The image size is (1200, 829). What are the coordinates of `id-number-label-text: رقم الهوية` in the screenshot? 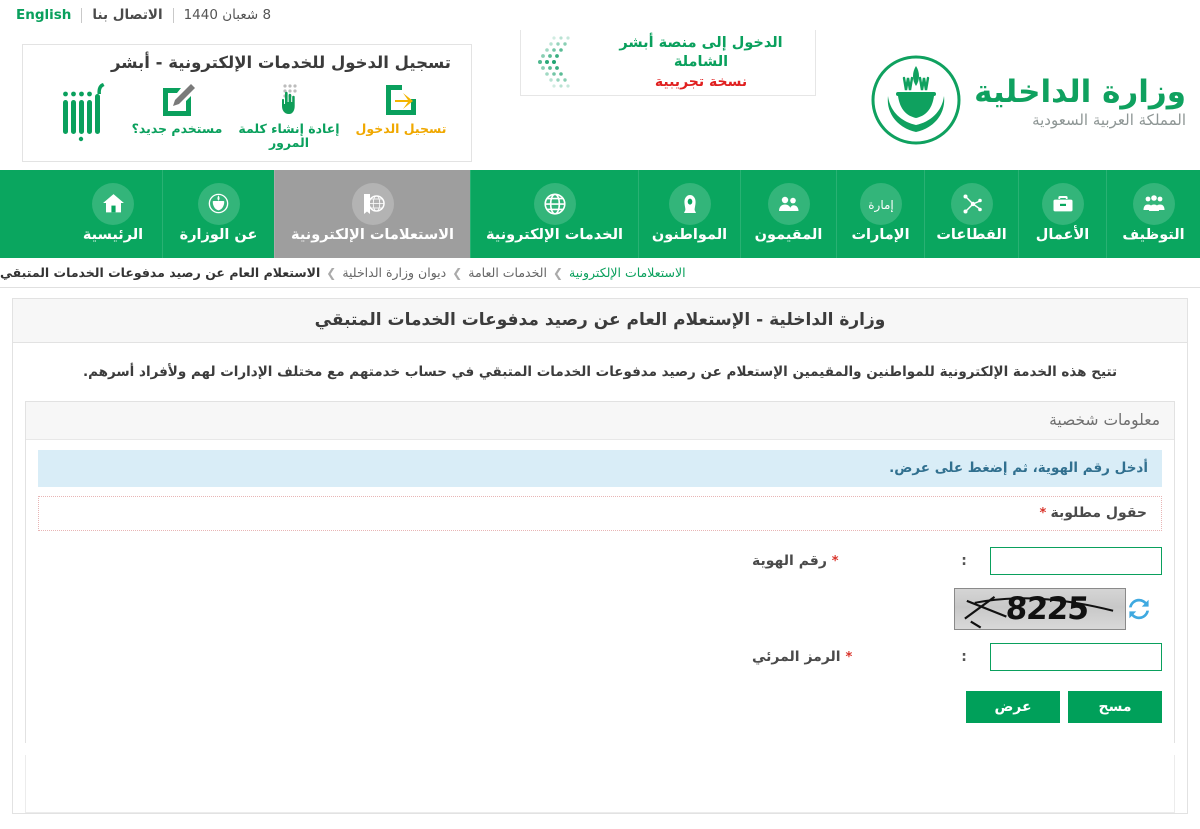 It's located at (789, 561).